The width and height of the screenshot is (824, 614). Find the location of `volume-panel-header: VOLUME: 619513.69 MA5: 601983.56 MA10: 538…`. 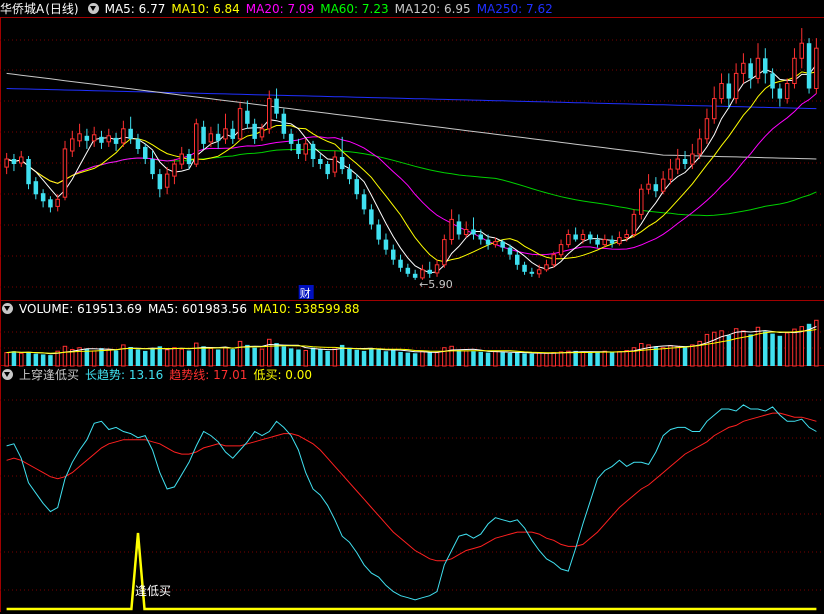

volume-panel-header: VOLUME: 619513.69 MA5: 601983.56 MA10: 538… is located at coordinates (183, 309).